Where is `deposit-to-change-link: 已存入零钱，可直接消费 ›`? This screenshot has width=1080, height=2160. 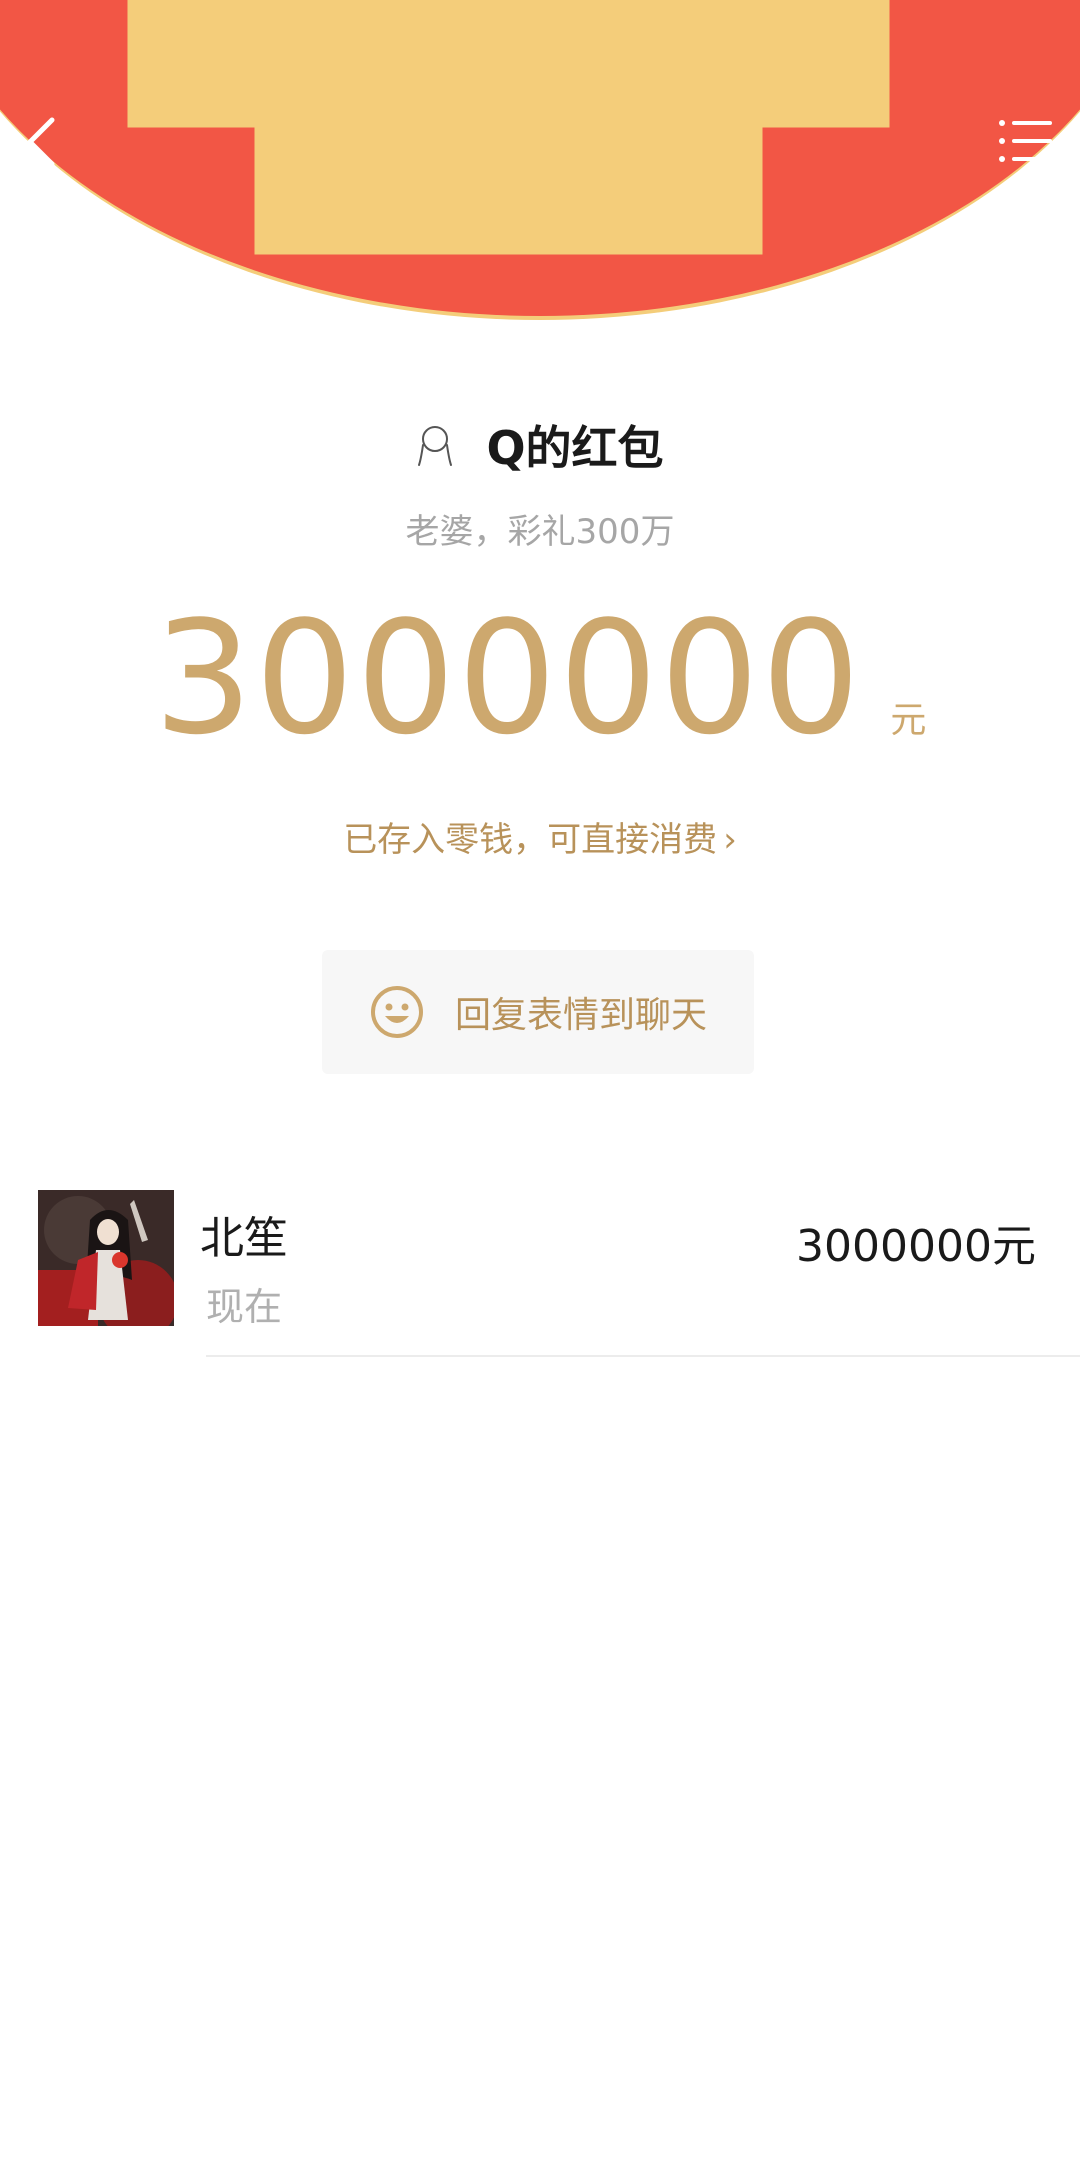 deposit-to-change-link: 已存入零钱，可直接消费 › is located at coordinates (540, 836).